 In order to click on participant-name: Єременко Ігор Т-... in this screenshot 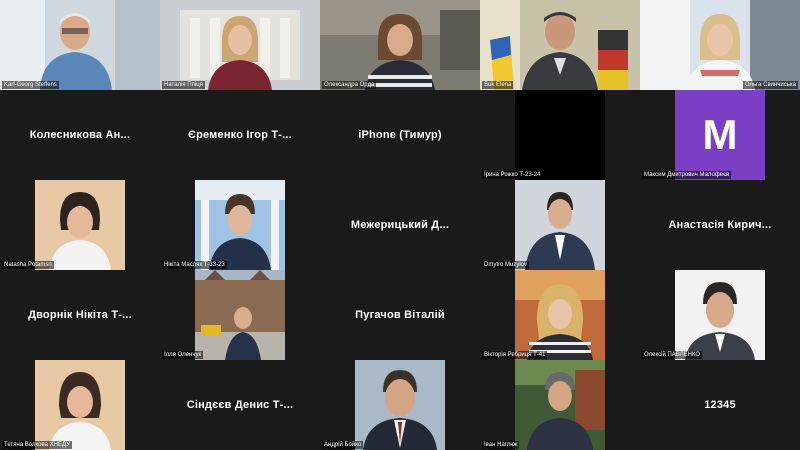, I will do `click(240, 135)`.